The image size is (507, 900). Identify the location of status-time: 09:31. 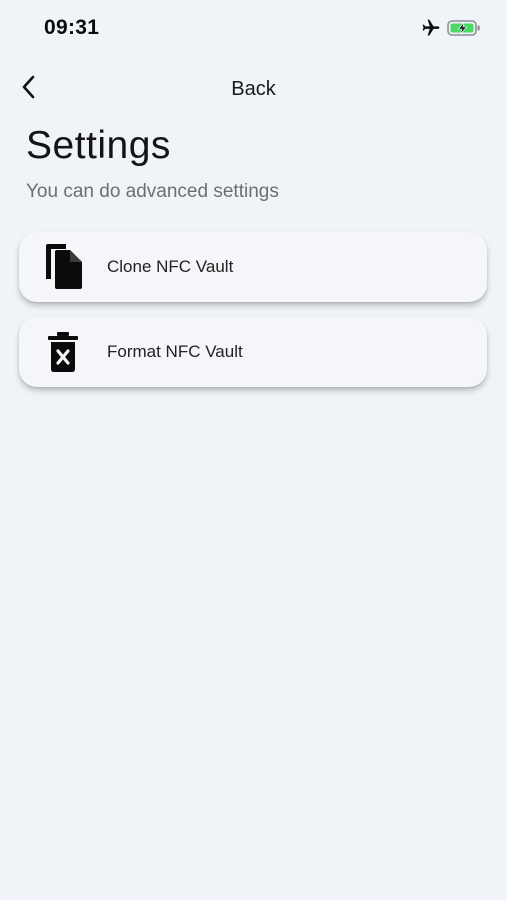
(72, 27).